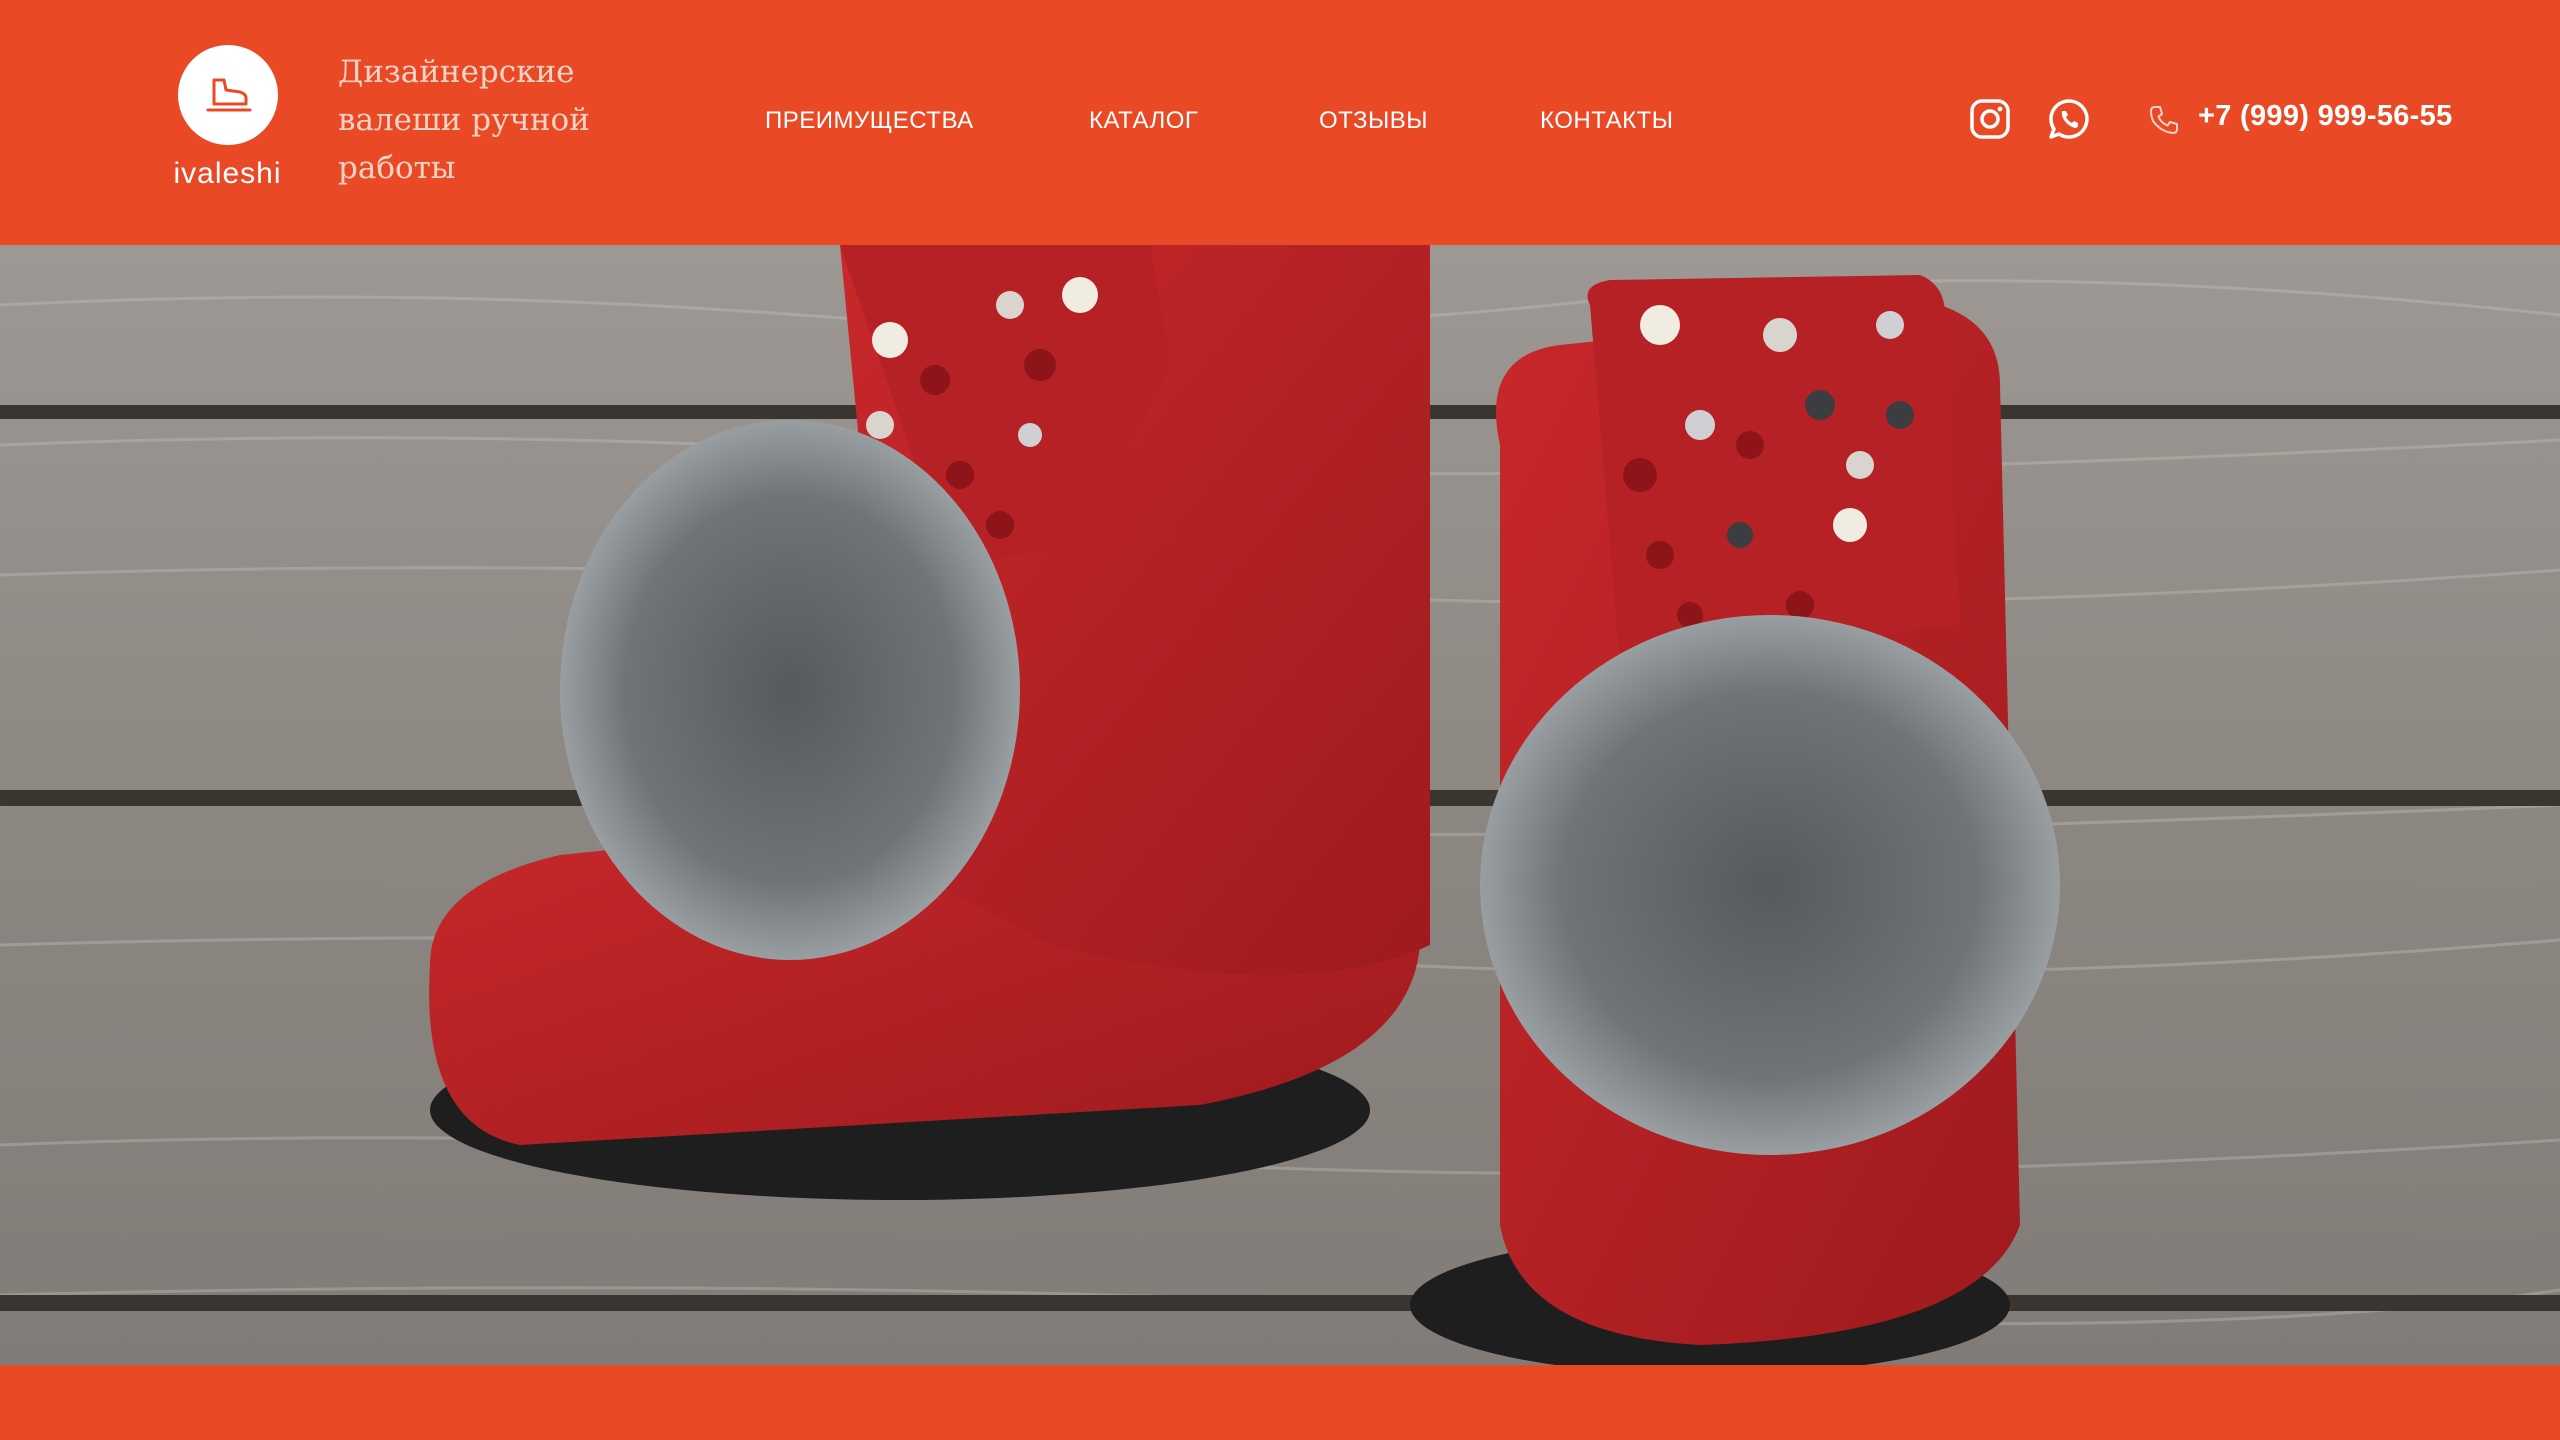 The height and width of the screenshot is (1440, 2560). Describe the element at coordinates (2164, 120) in the screenshot. I see `phone-icon` at that location.